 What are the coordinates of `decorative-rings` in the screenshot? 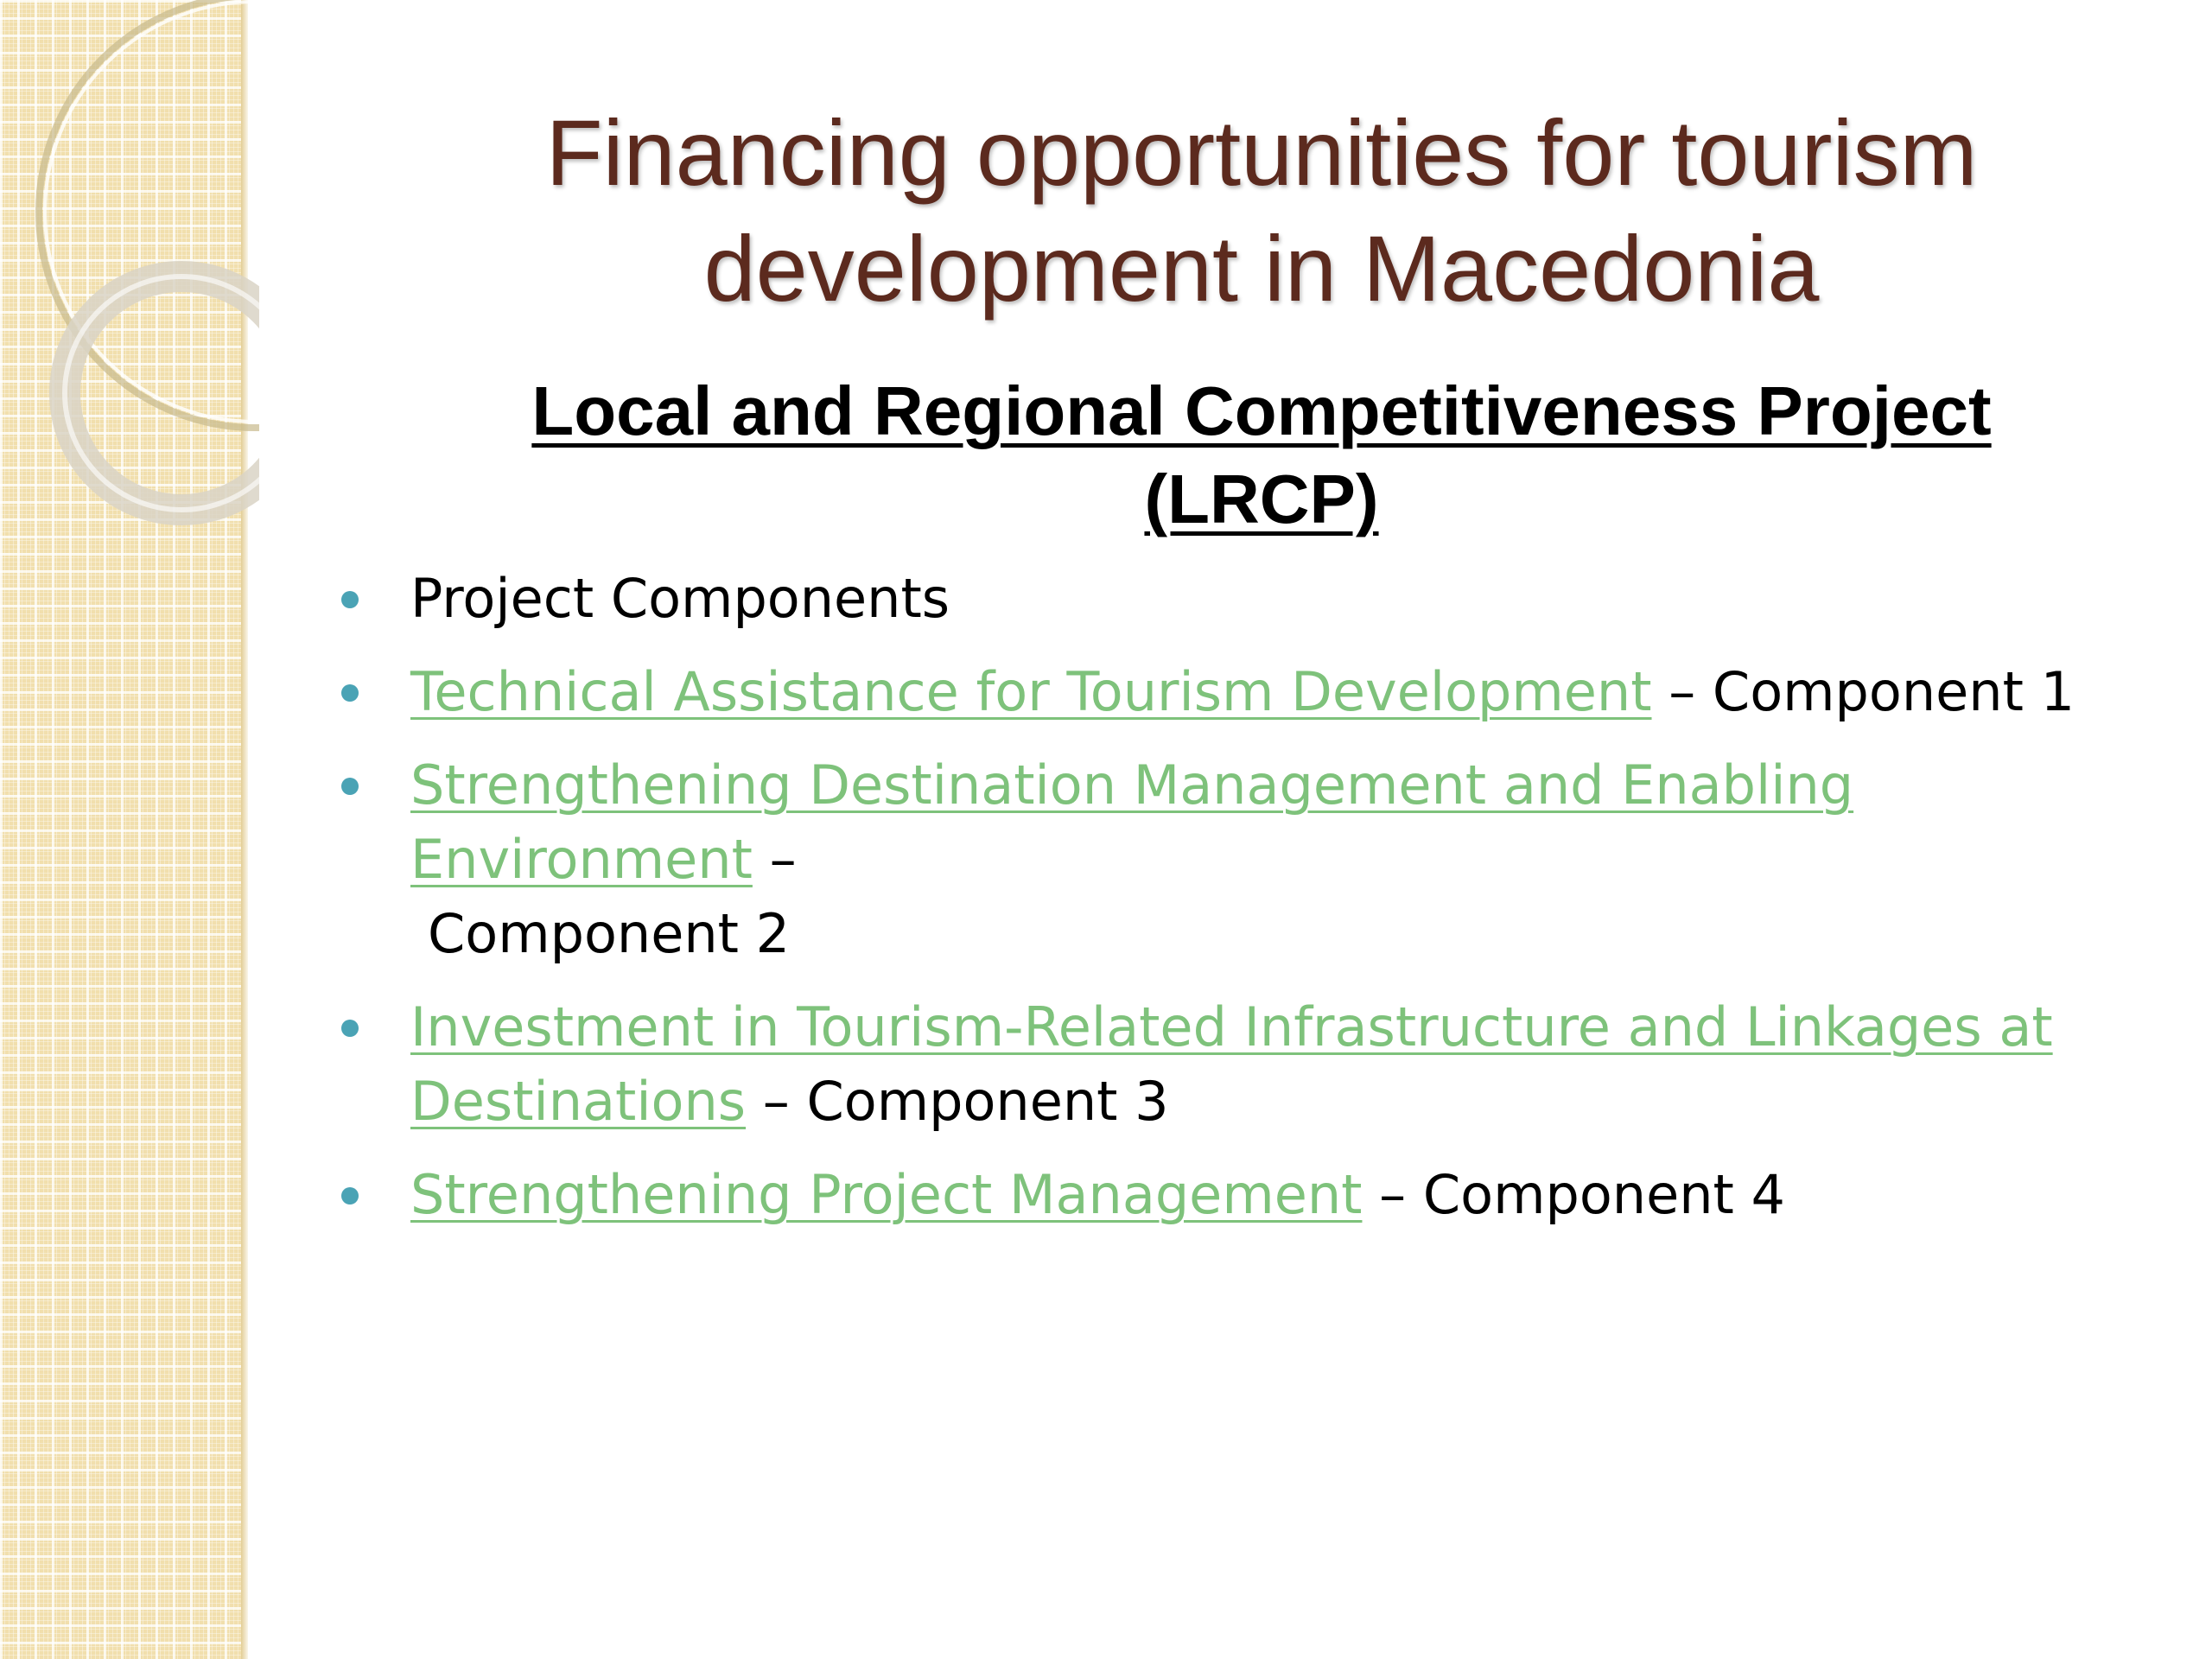 It's located at (147, 262).